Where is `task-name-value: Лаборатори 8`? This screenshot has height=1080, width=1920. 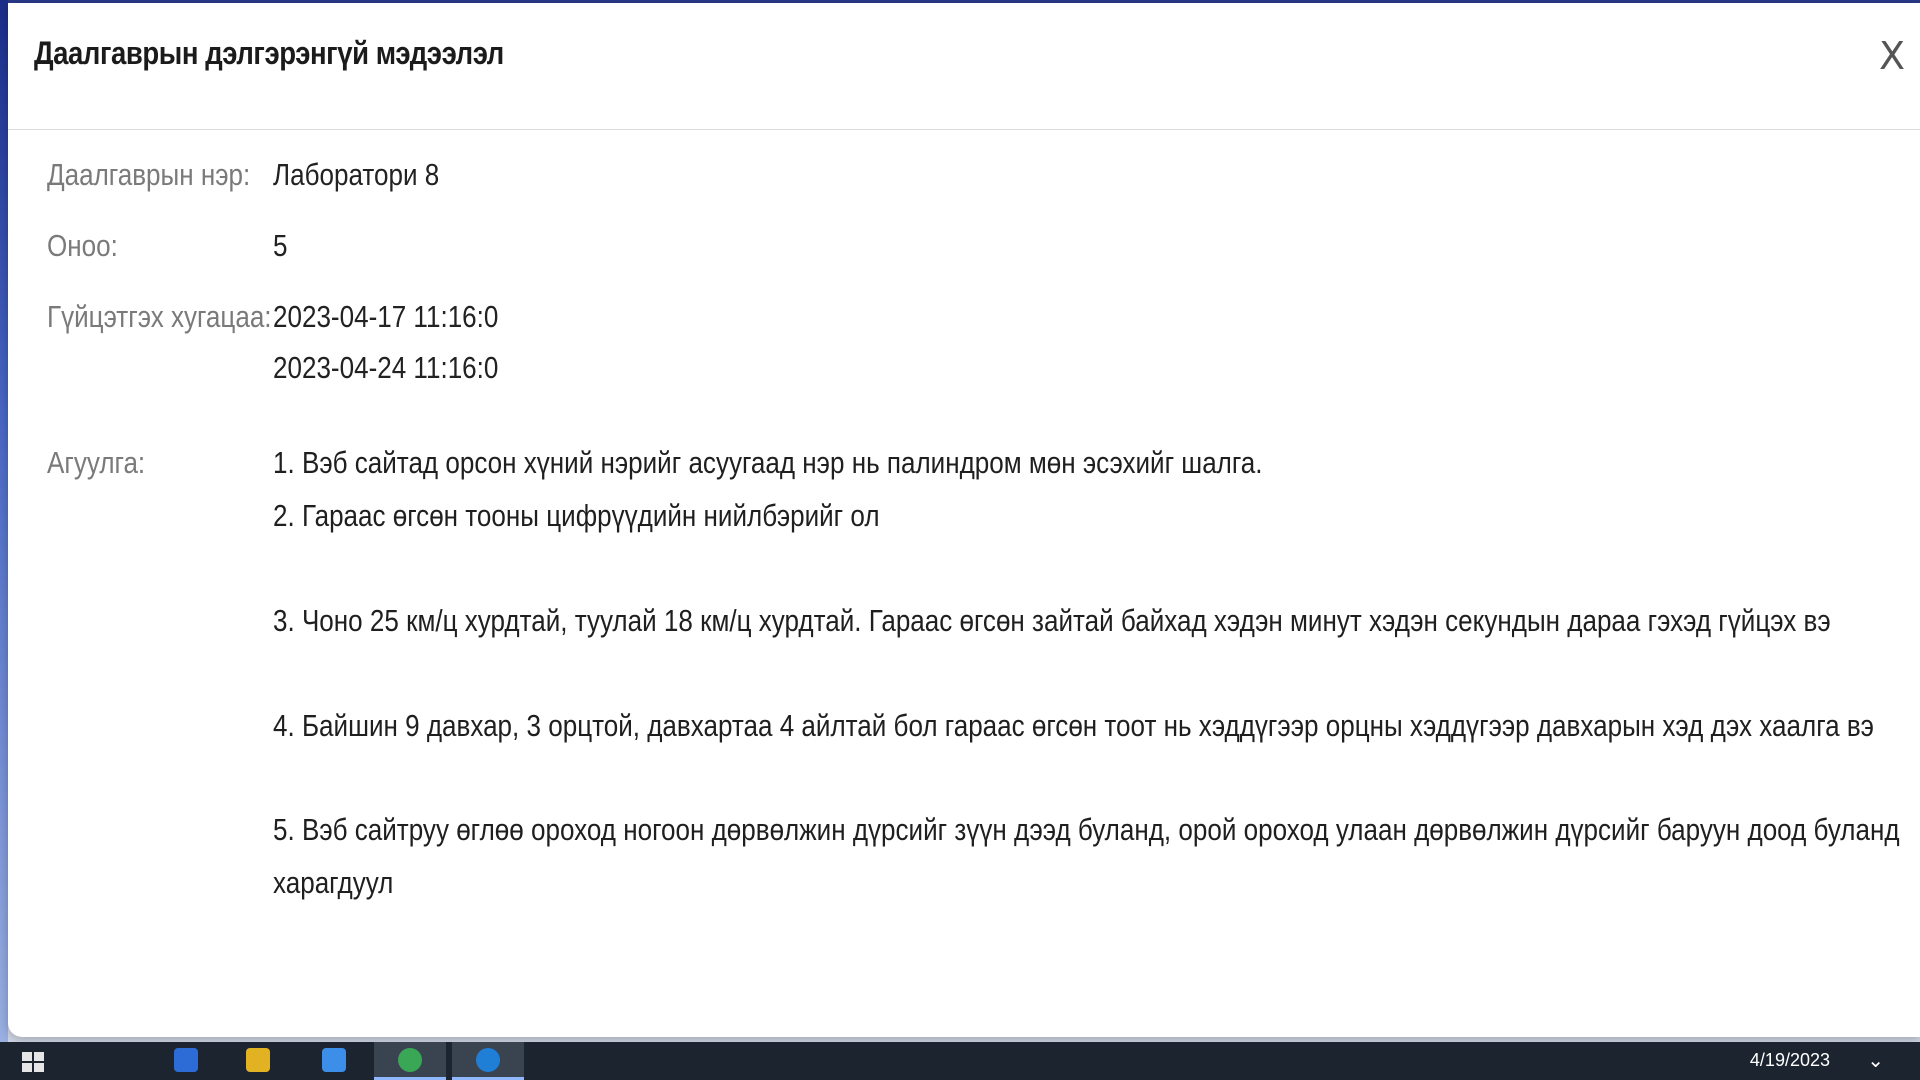
task-name-value: Лаборатори 8 is located at coordinates (356, 174).